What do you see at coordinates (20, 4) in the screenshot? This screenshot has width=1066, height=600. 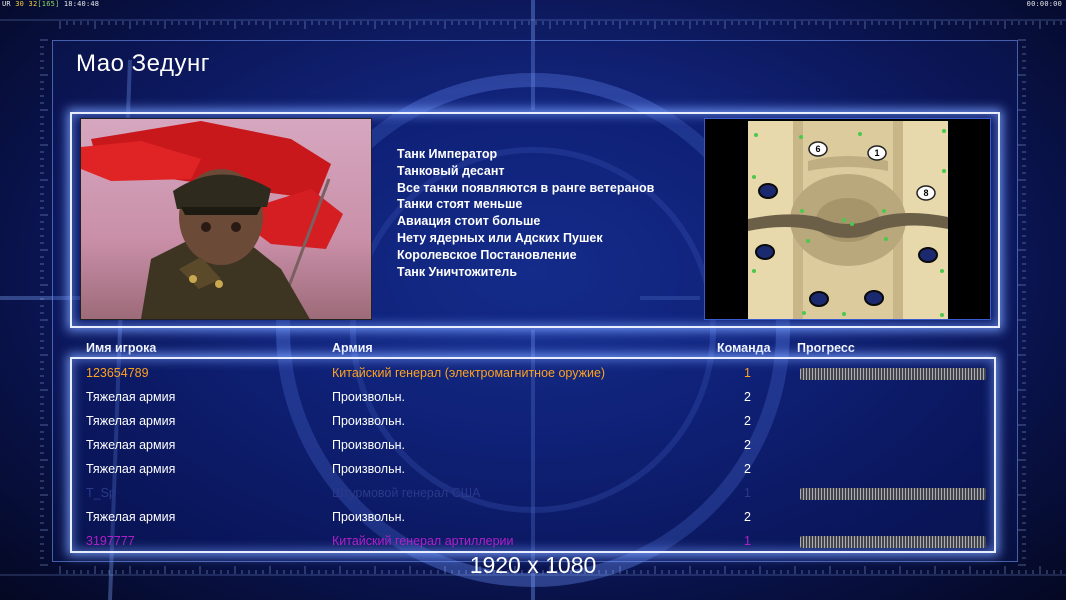 I see `hud-value-1: 30` at bounding box center [20, 4].